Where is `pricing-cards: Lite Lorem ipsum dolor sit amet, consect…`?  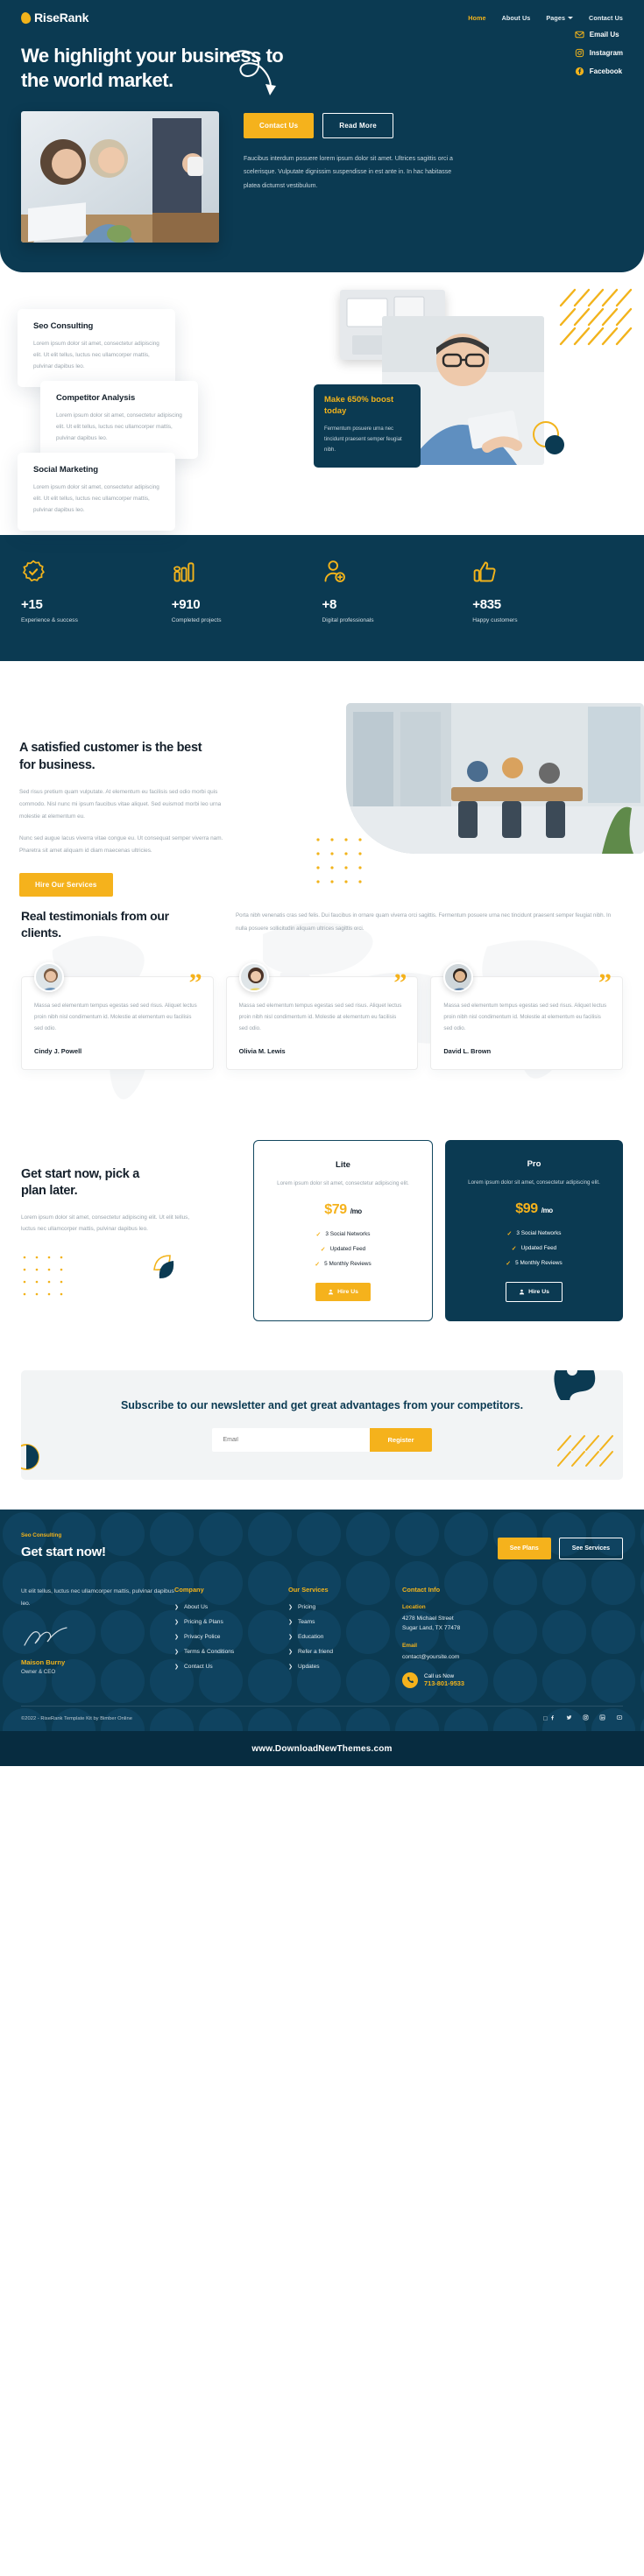
pricing-cards: Lite Lorem ipsum dolor sit amet, consect… is located at coordinates (438, 1230).